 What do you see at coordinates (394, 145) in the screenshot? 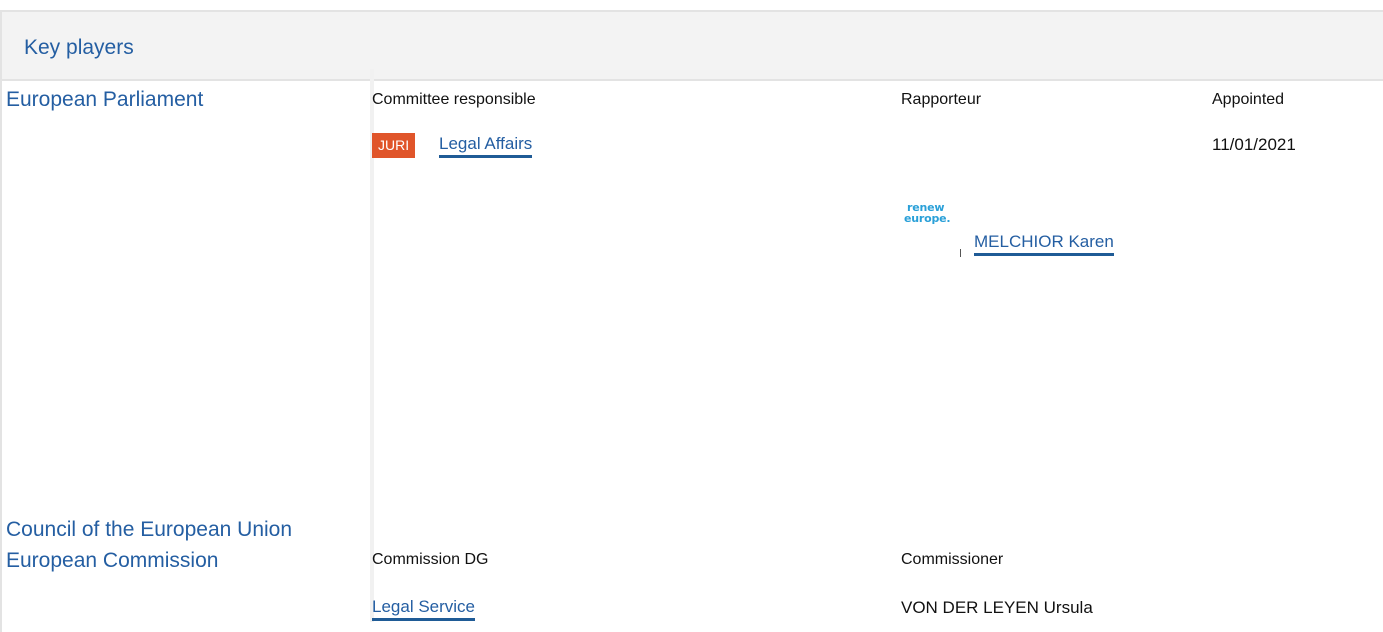
I see `committee-code-badge: JURI` at bounding box center [394, 145].